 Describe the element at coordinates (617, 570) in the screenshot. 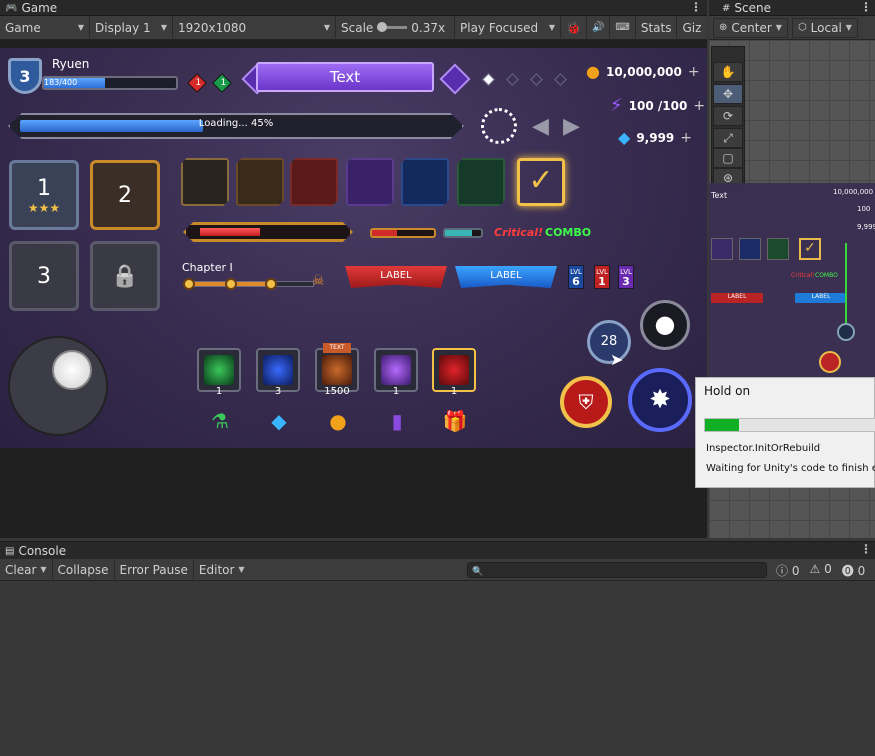

I see `console-search-input: 🔍` at that location.